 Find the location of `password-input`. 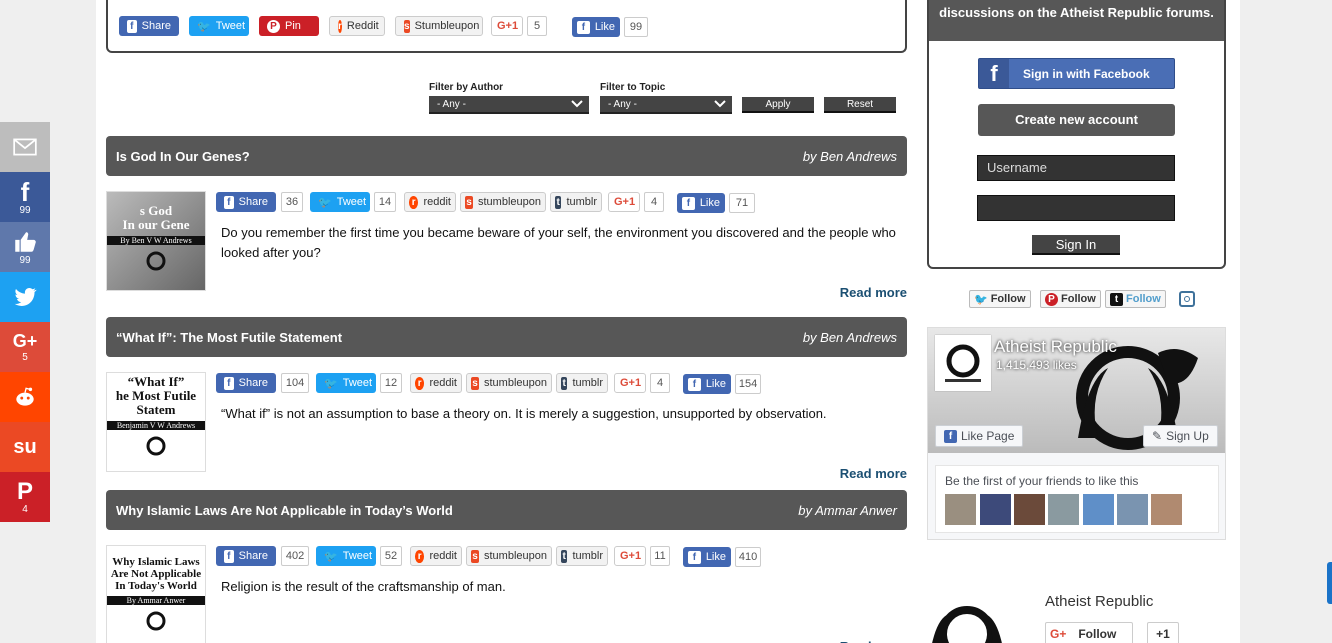

password-input is located at coordinates (1076, 208).